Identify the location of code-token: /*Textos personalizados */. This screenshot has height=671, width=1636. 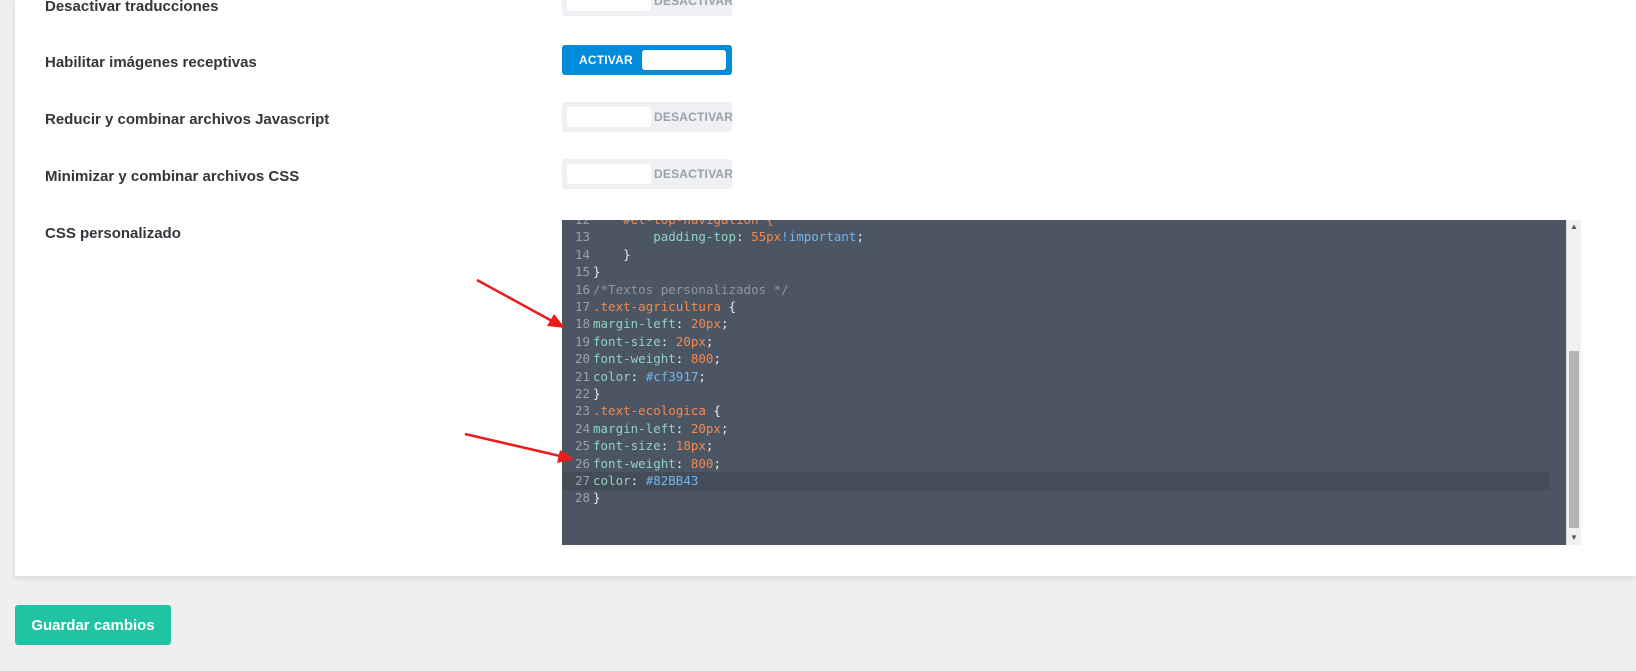
(691, 289).